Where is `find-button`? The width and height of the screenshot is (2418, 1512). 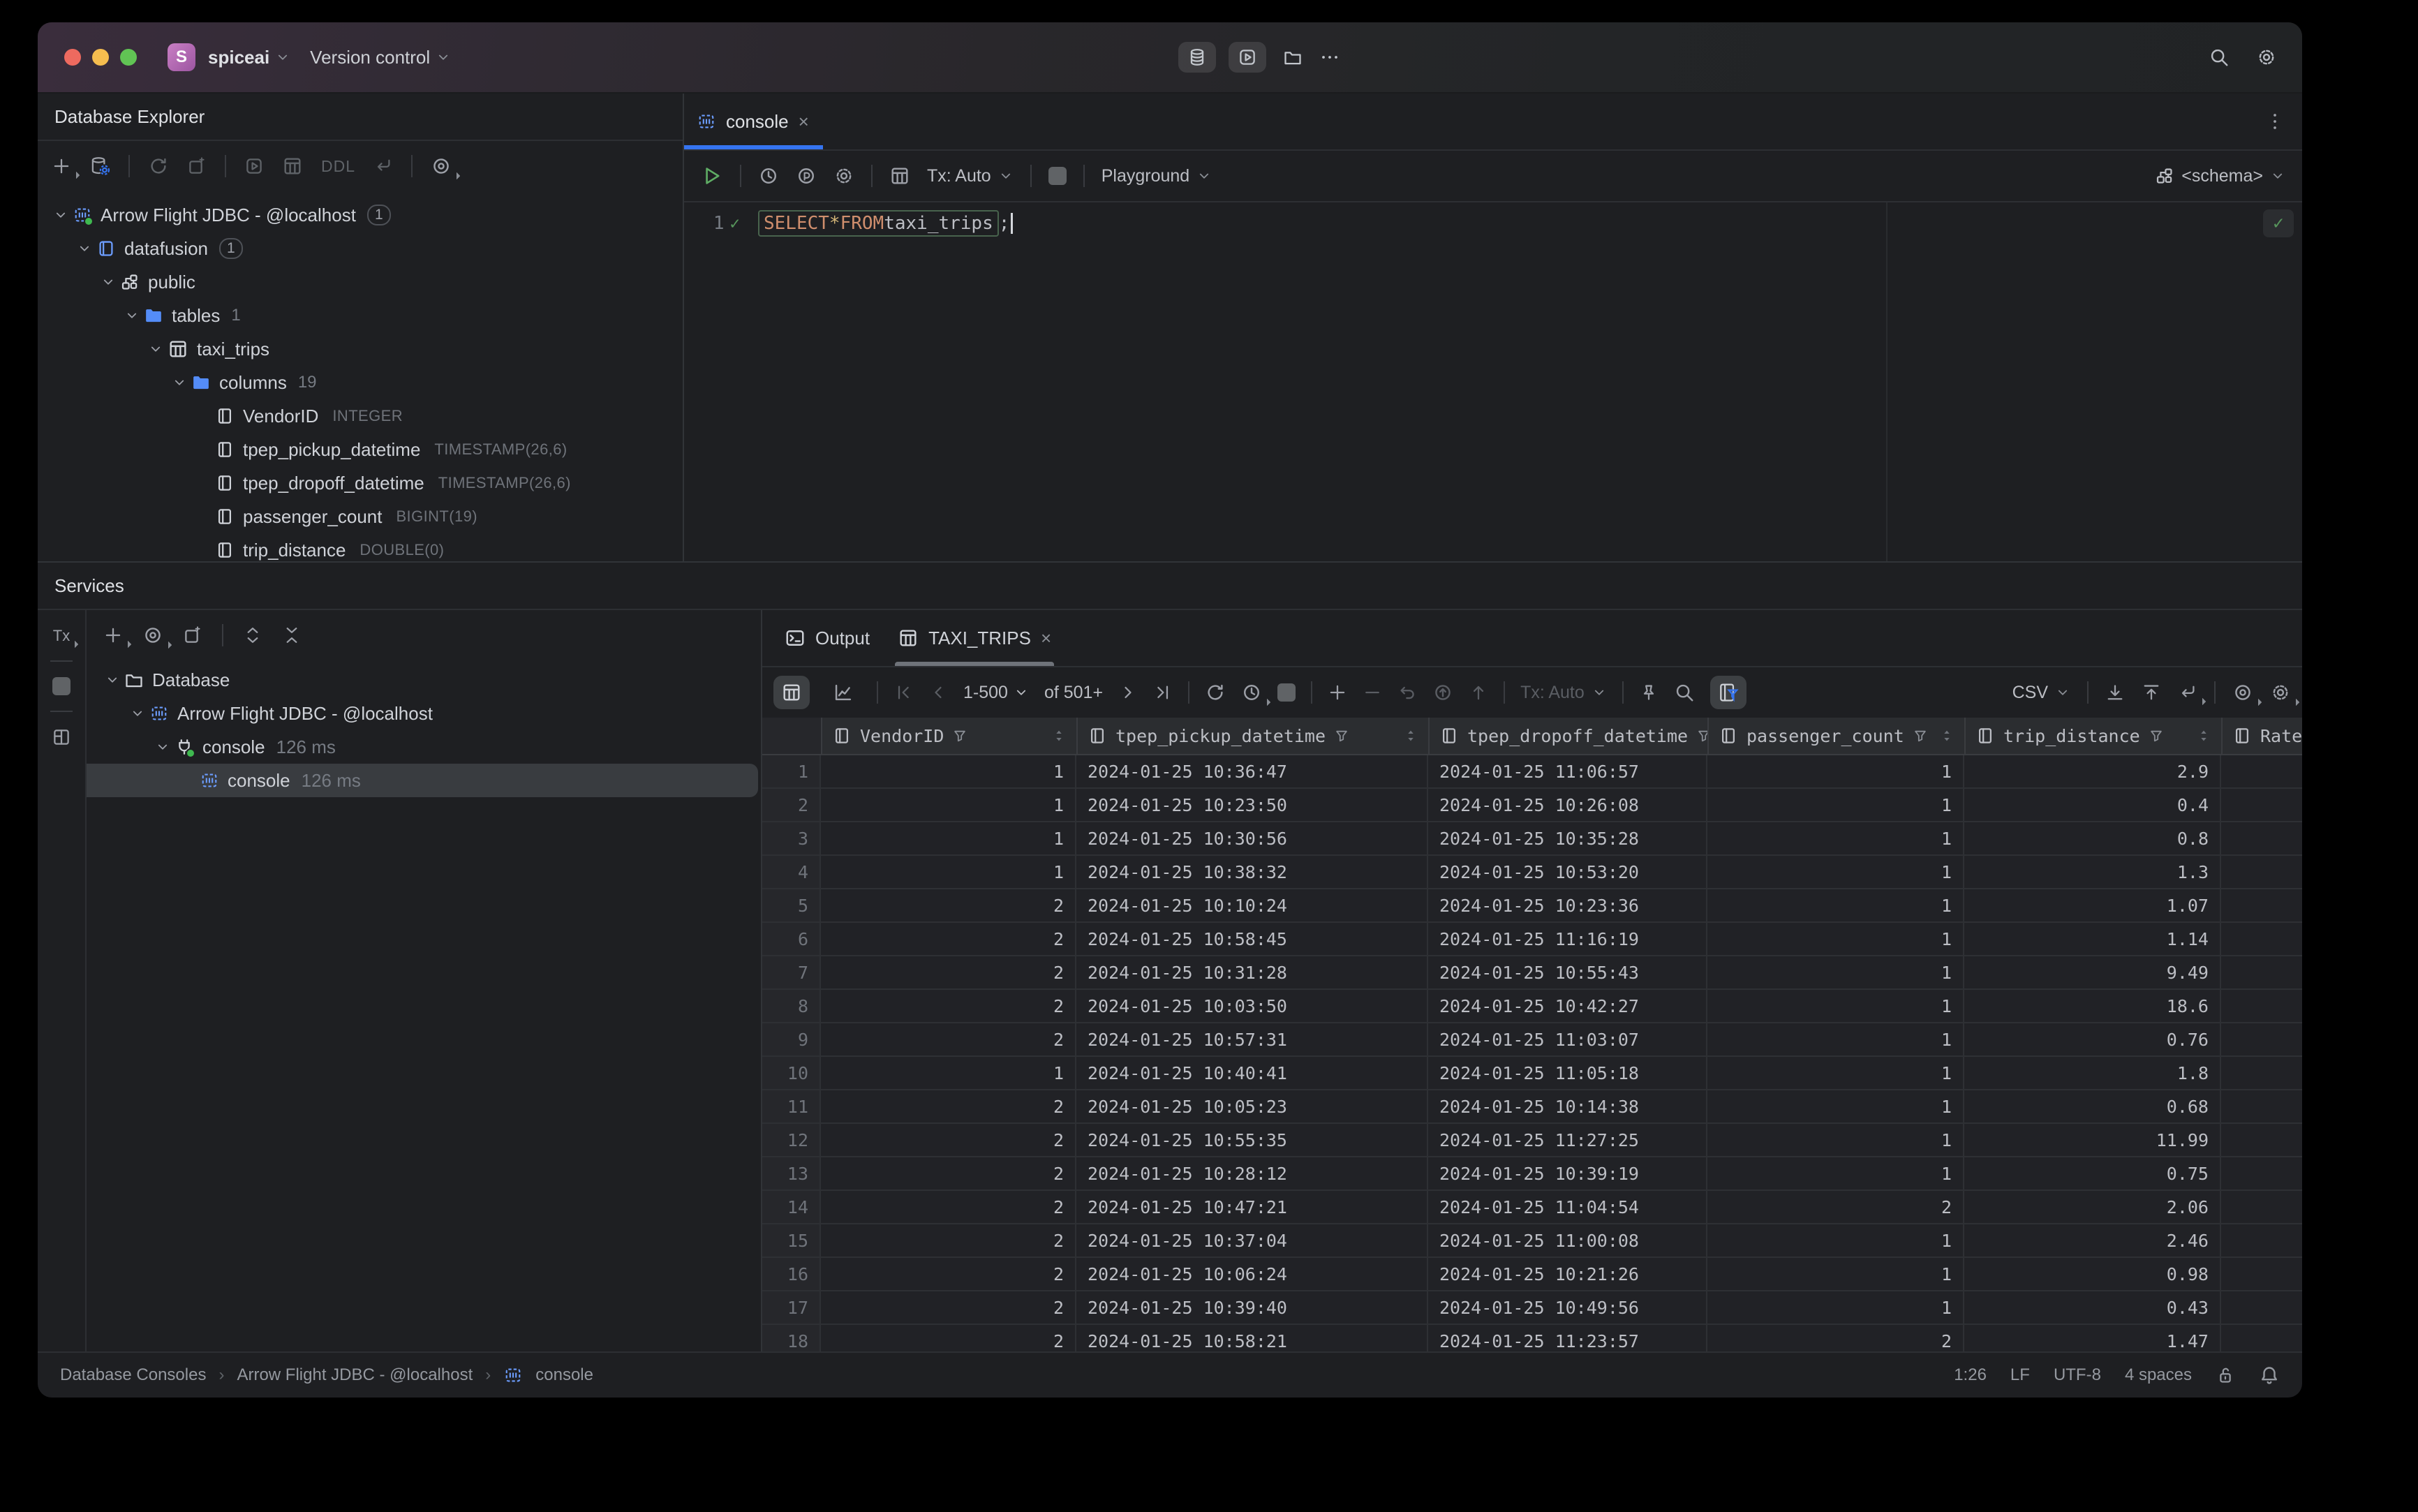
find-button is located at coordinates (1684, 692).